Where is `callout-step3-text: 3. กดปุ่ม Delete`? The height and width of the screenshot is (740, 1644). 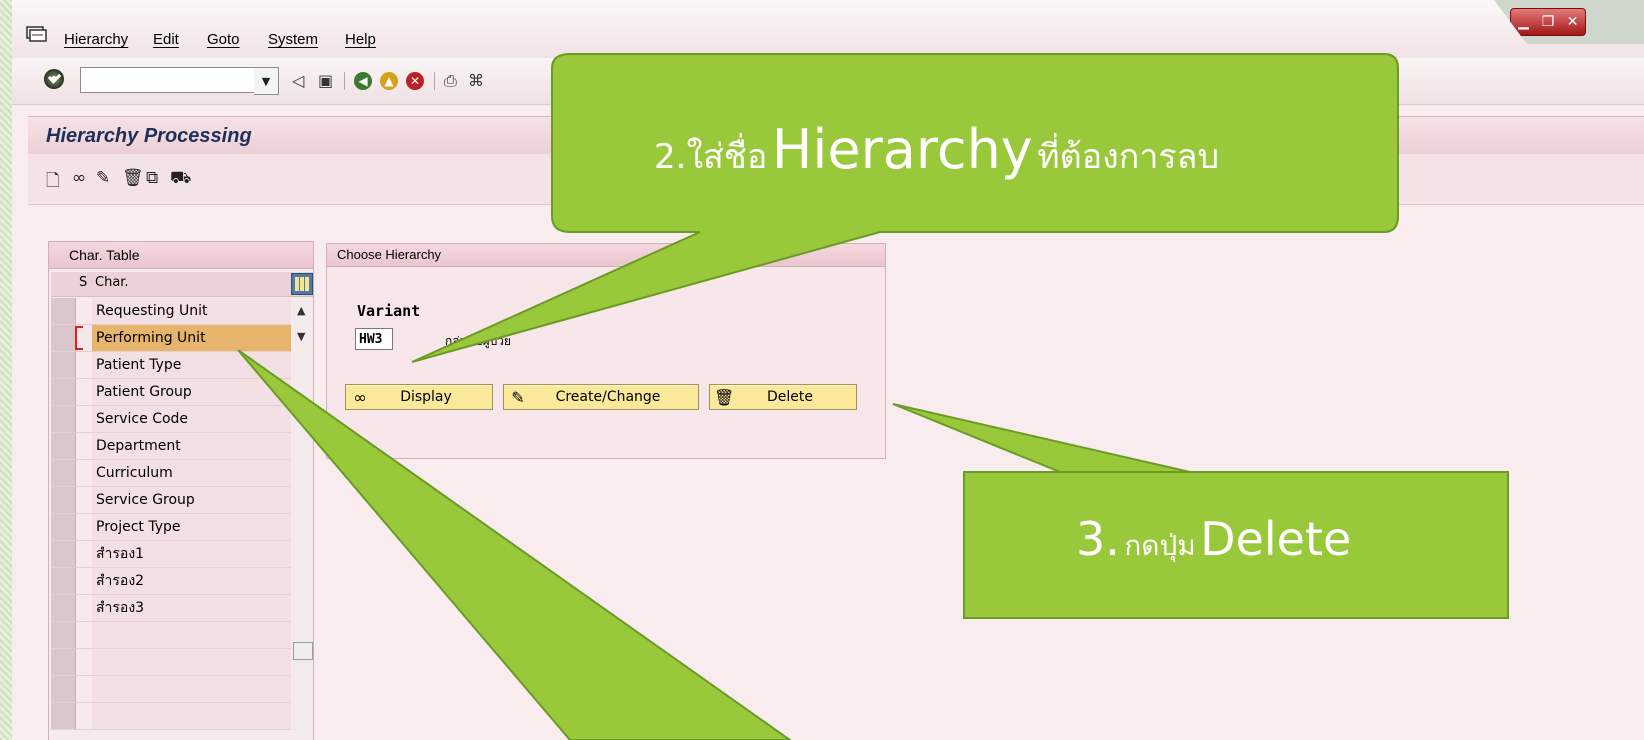
callout-step3-text: 3. กดปุ่ม Delete is located at coordinates (1213, 540).